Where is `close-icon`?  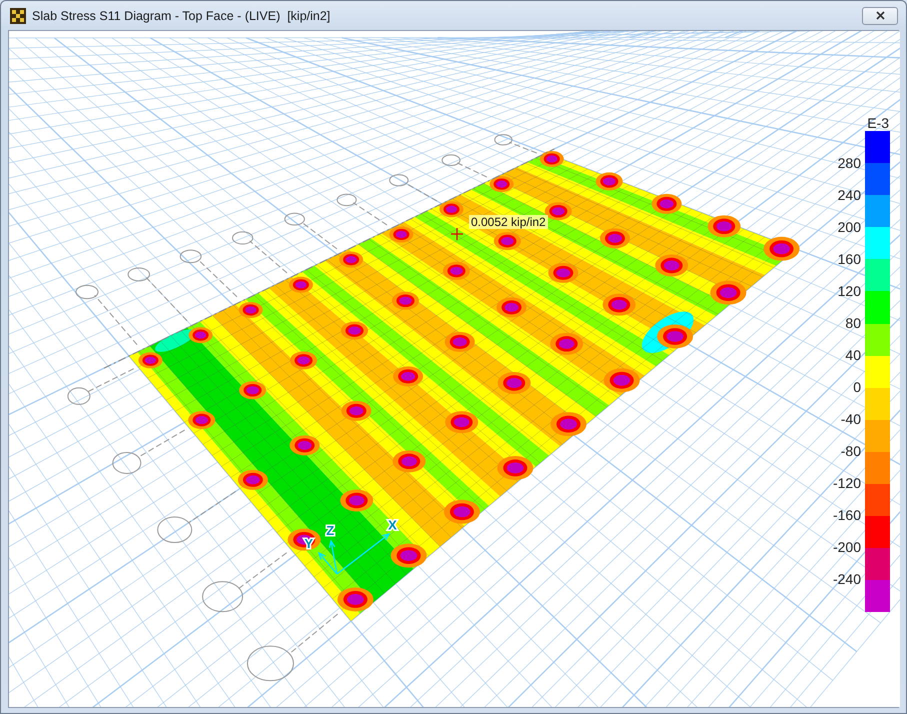
close-icon is located at coordinates (880, 15).